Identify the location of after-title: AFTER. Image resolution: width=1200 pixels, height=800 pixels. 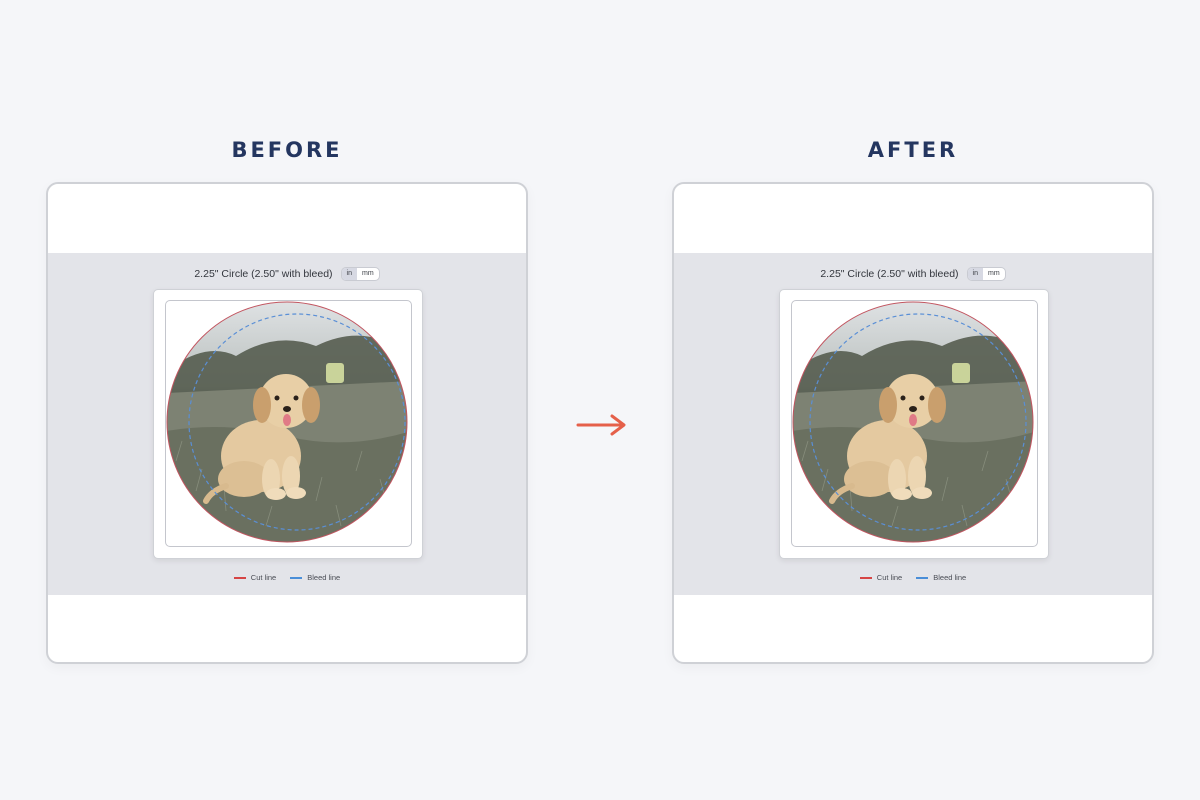
(913, 150).